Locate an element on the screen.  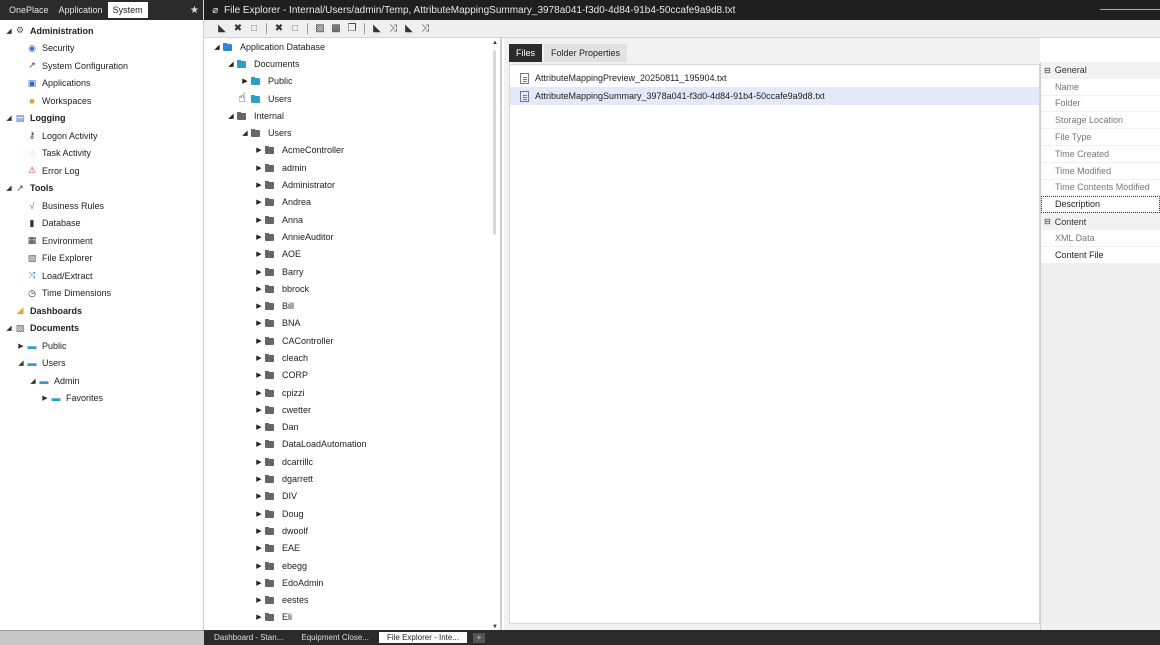
collapse-box-icon: ⊟ is located at coordinates (1047, 221).